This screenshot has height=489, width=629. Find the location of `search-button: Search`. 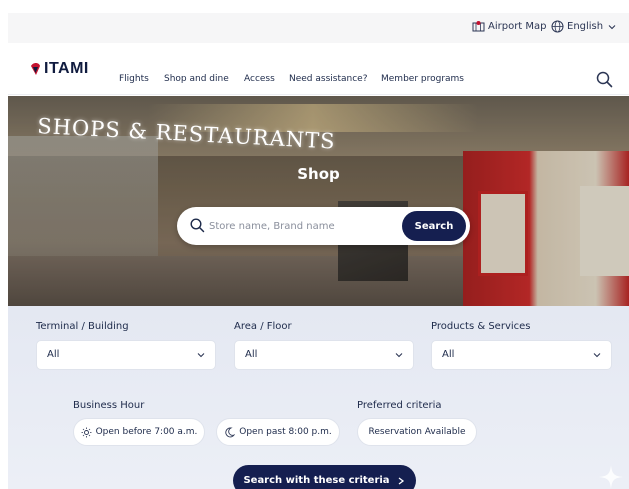

search-button: Search is located at coordinates (434, 226).